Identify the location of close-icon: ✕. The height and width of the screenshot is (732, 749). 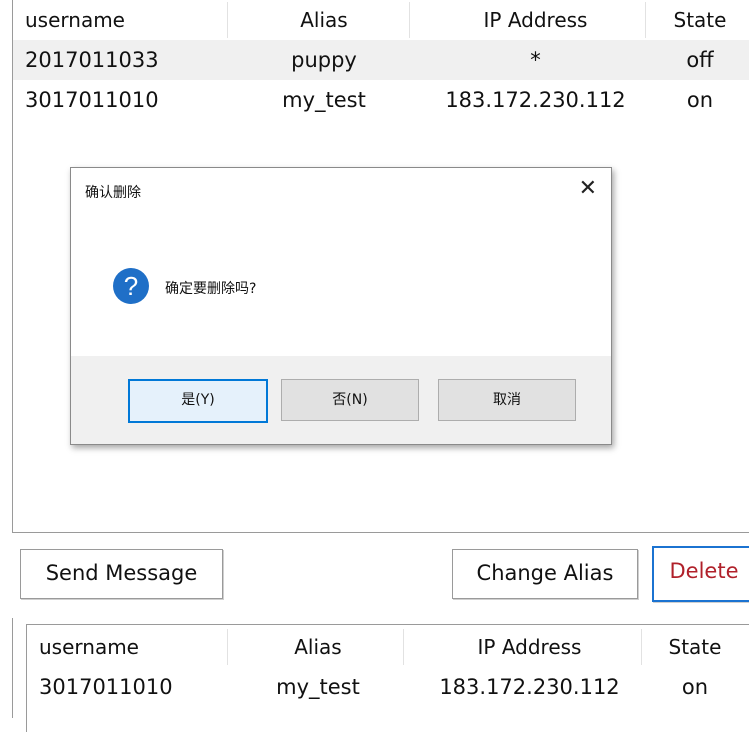
(588, 188).